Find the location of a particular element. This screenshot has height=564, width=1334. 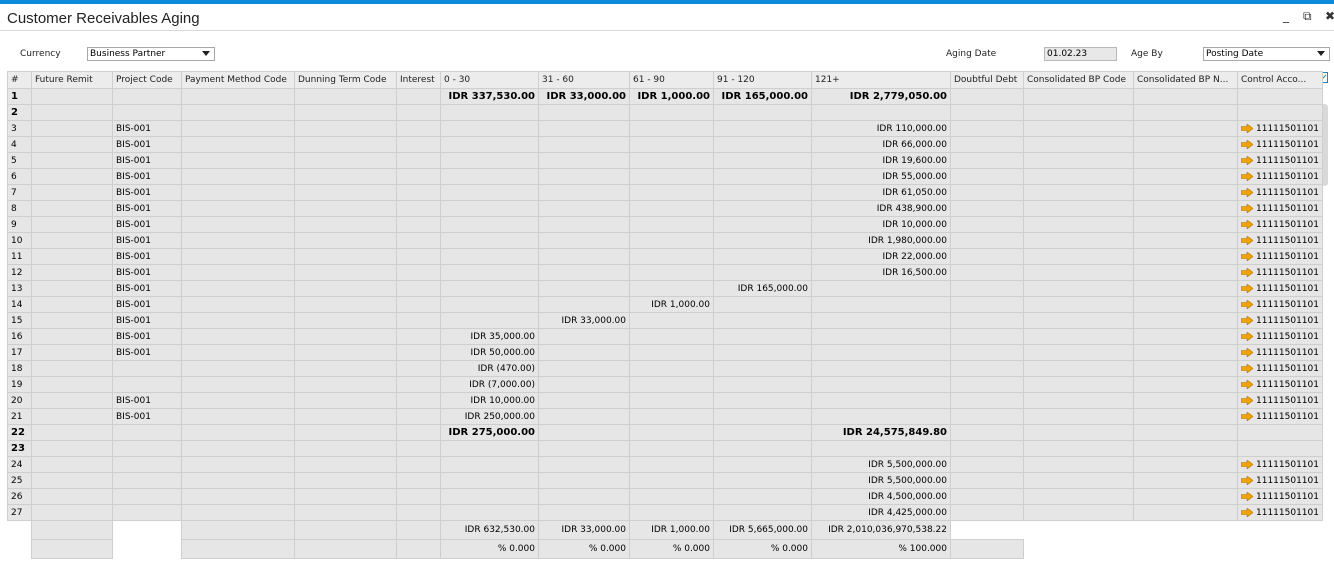

minimize-icon: _ is located at coordinates (1286, 16).